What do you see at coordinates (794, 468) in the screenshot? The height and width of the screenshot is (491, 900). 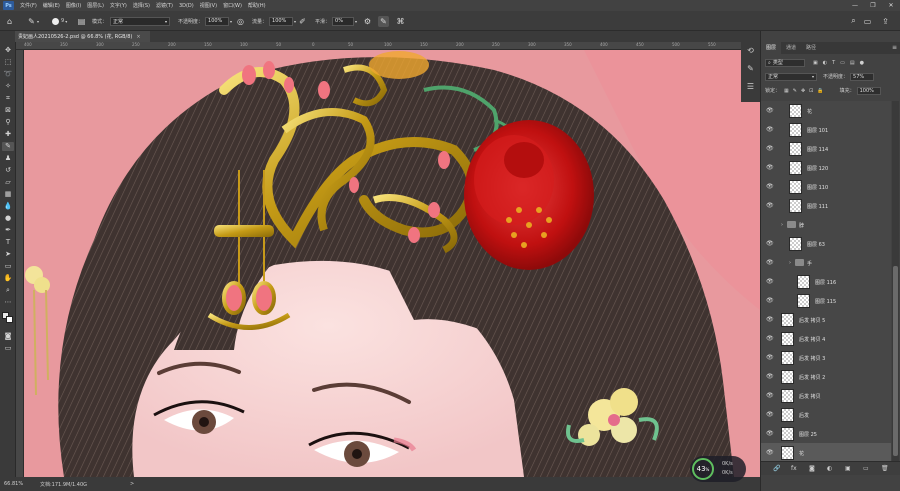 I see `fx-icon: fx` at bounding box center [794, 468].